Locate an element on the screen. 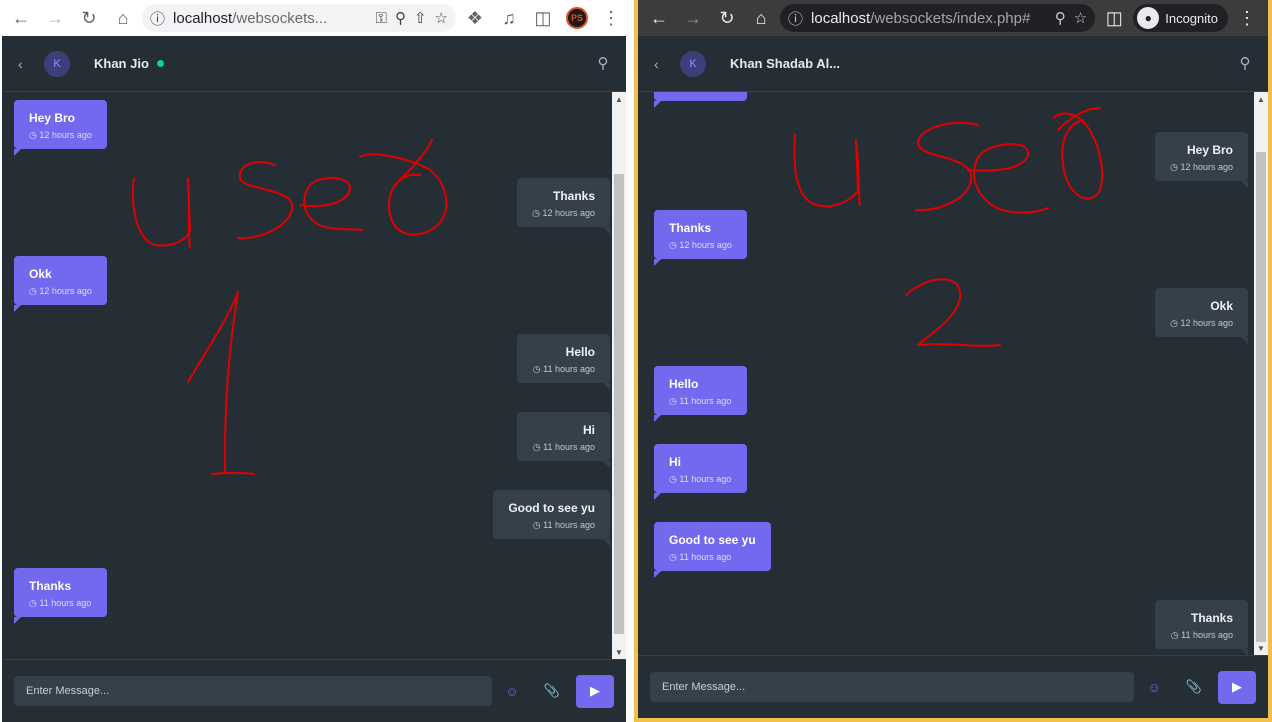  incognito-badge: ● Incognito is located at coordinates (1180, 18).